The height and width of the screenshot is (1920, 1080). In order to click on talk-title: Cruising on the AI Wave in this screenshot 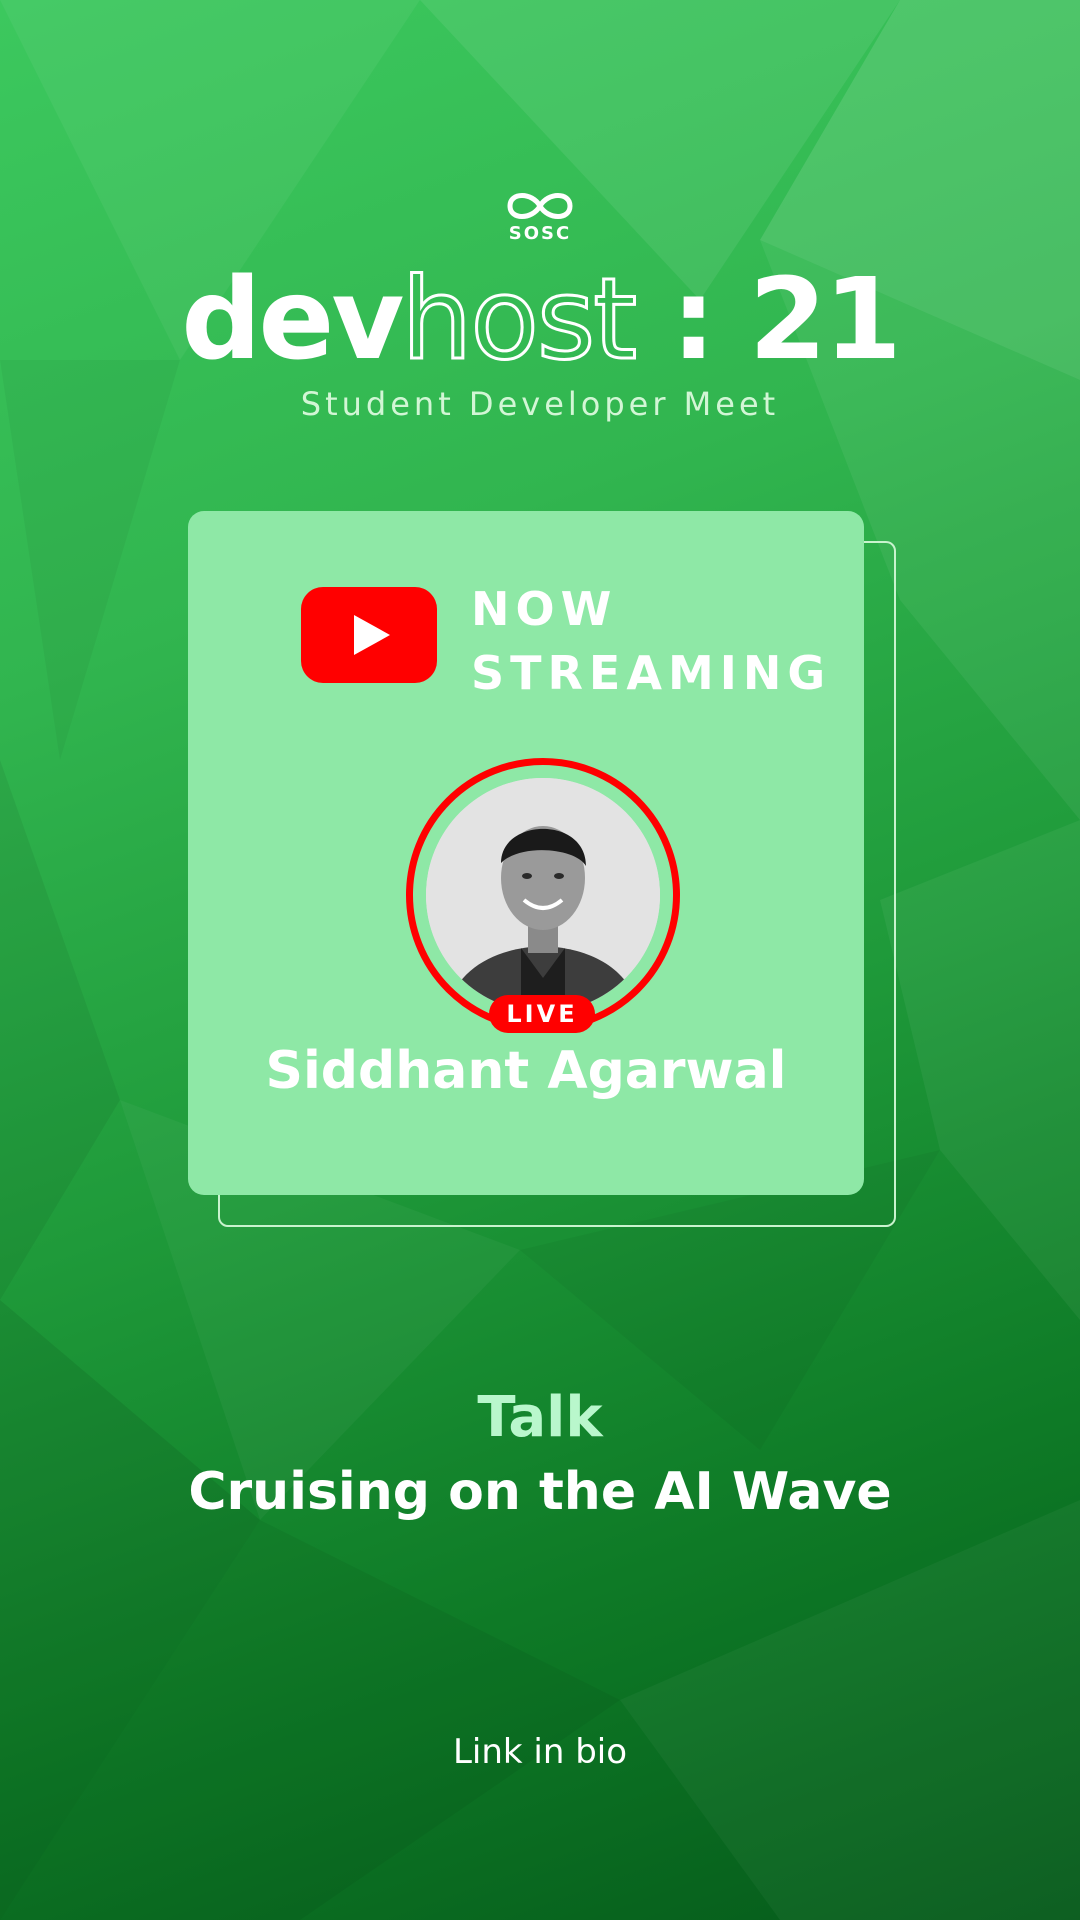, I will do `click(540, 1492)`.